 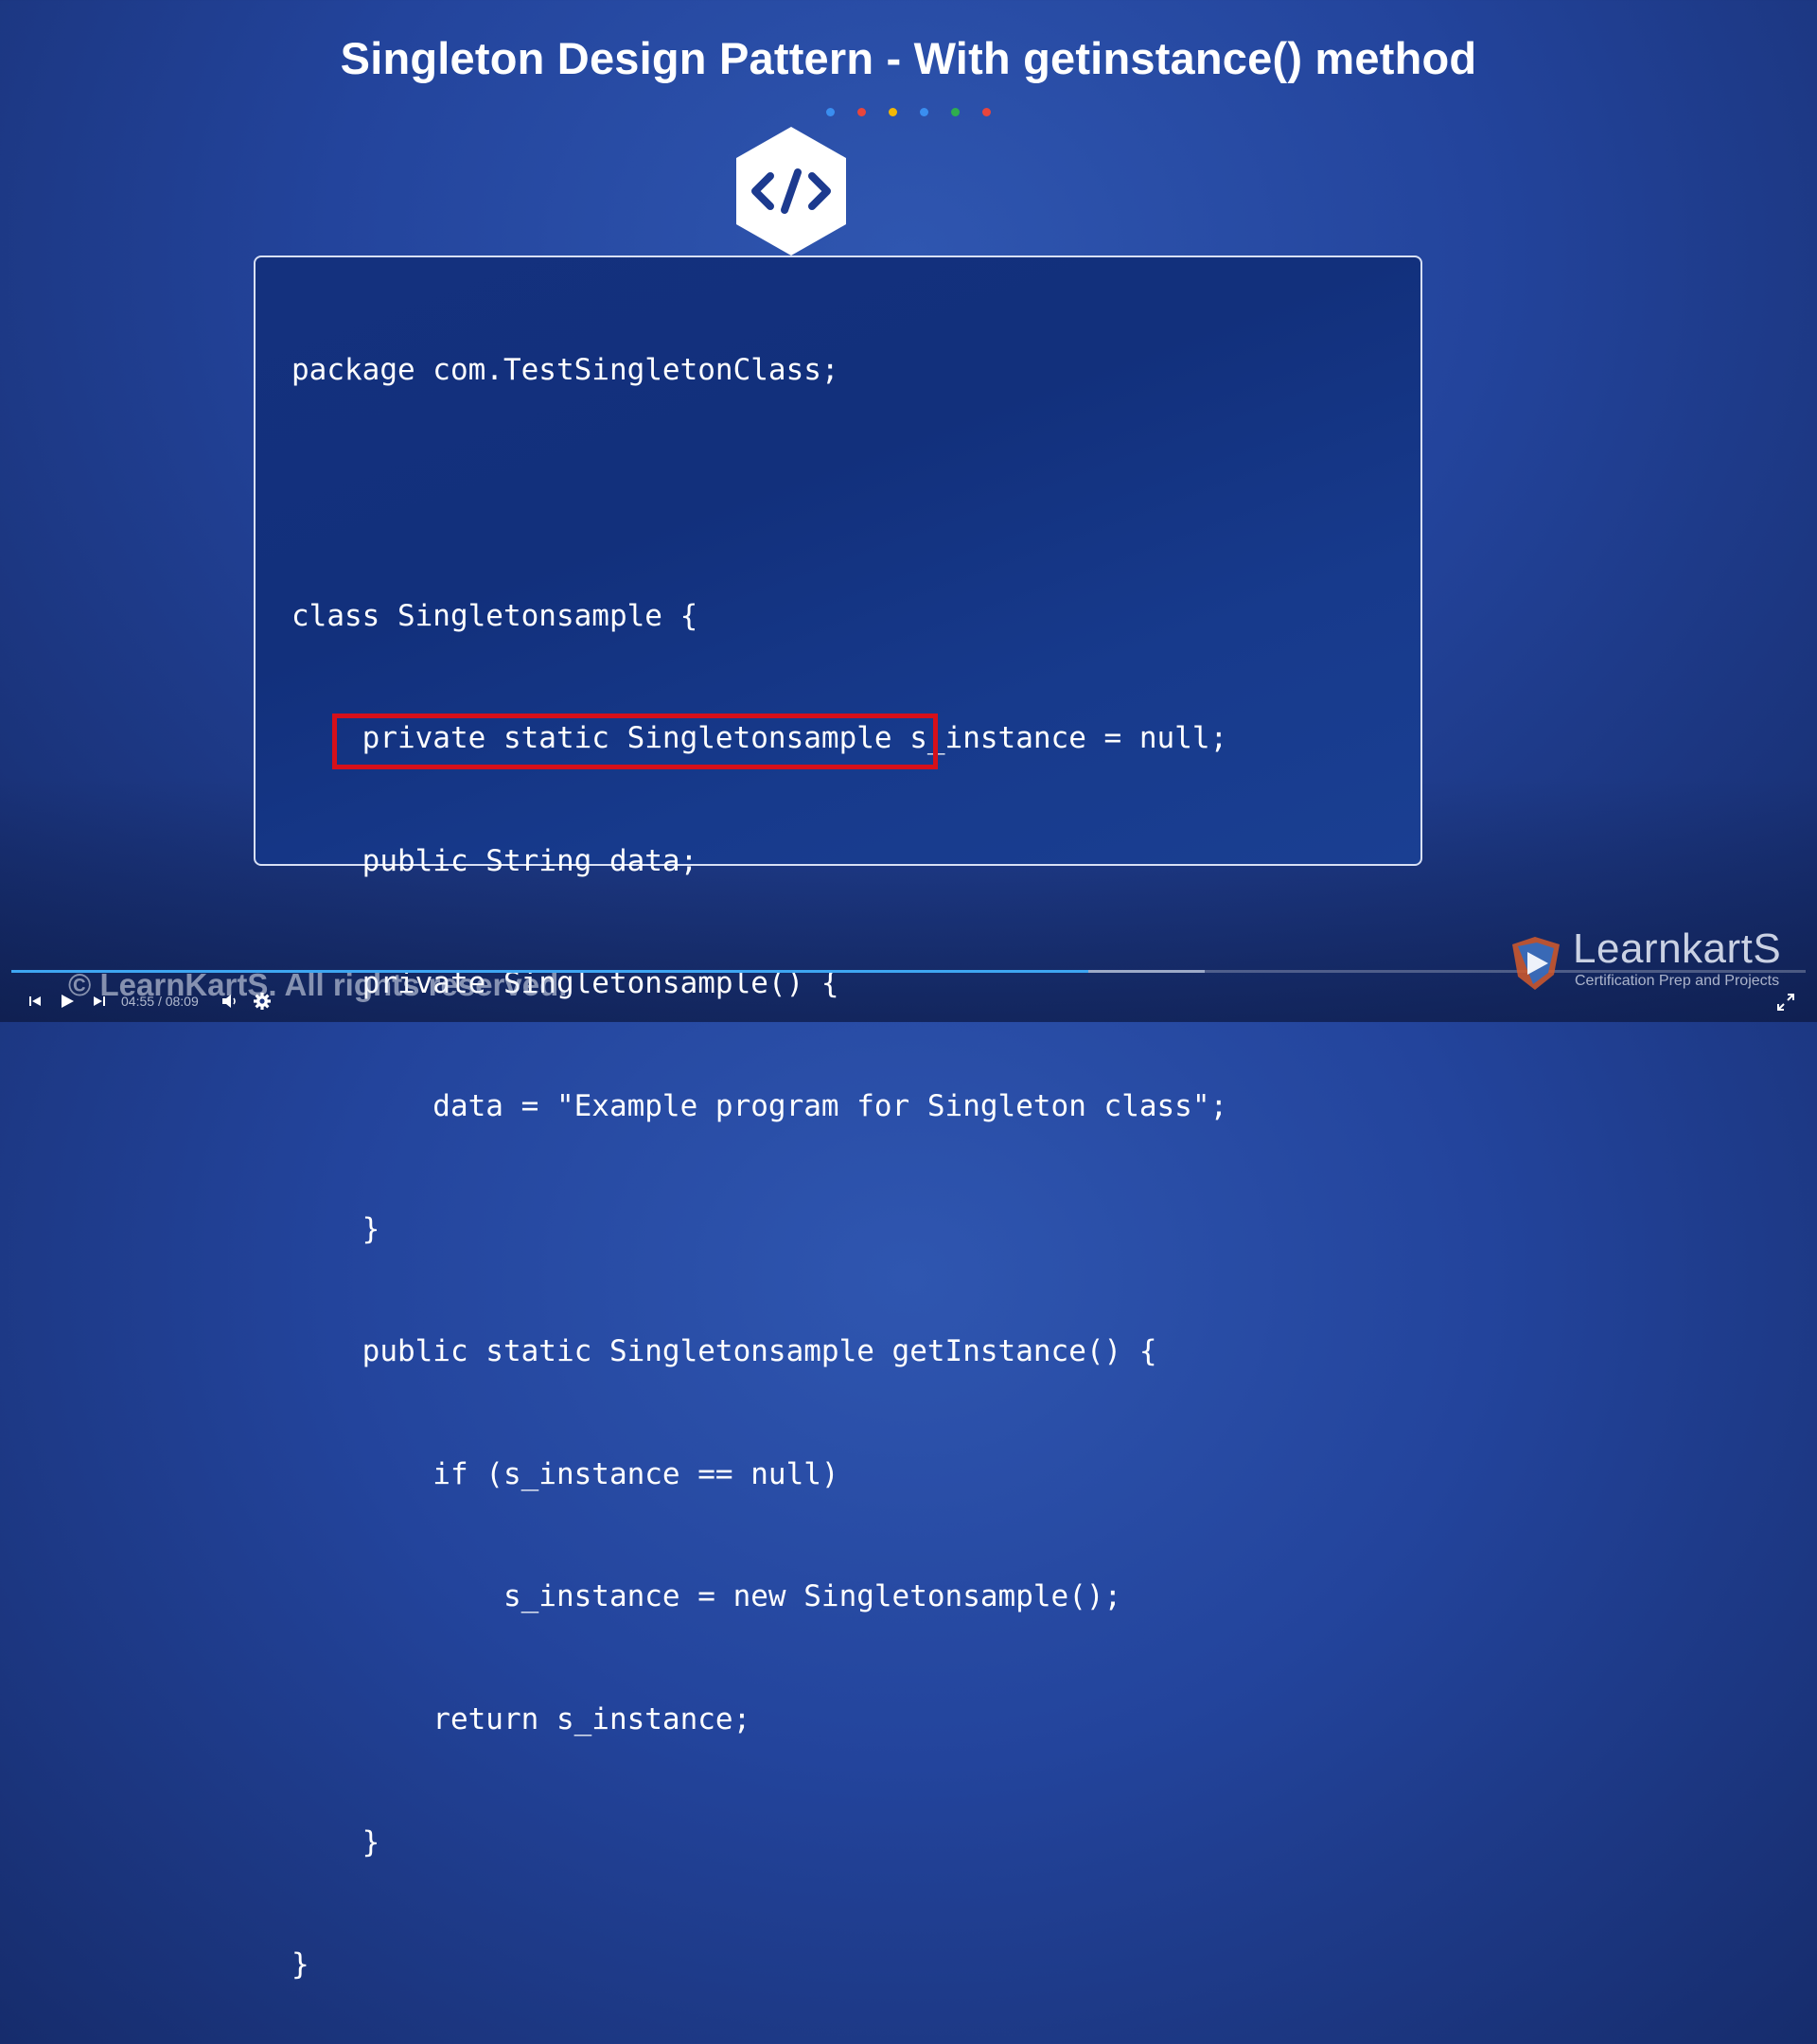 What do you see at coordinates (67, 1001) in the screenshot?
I see `play-icon` at bounding box center [67, 1001].